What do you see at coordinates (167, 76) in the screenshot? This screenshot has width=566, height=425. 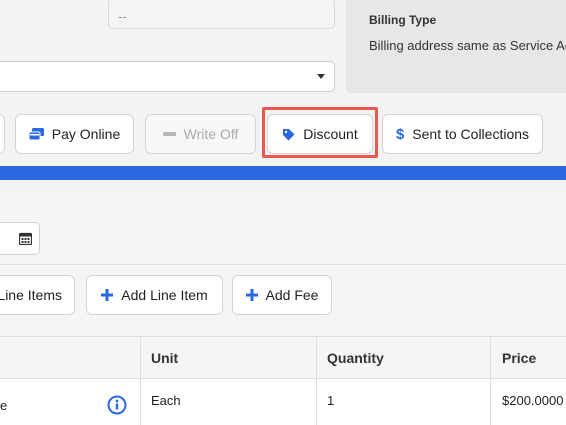 I see `dropdown-select` at bounding box center [167, 76].